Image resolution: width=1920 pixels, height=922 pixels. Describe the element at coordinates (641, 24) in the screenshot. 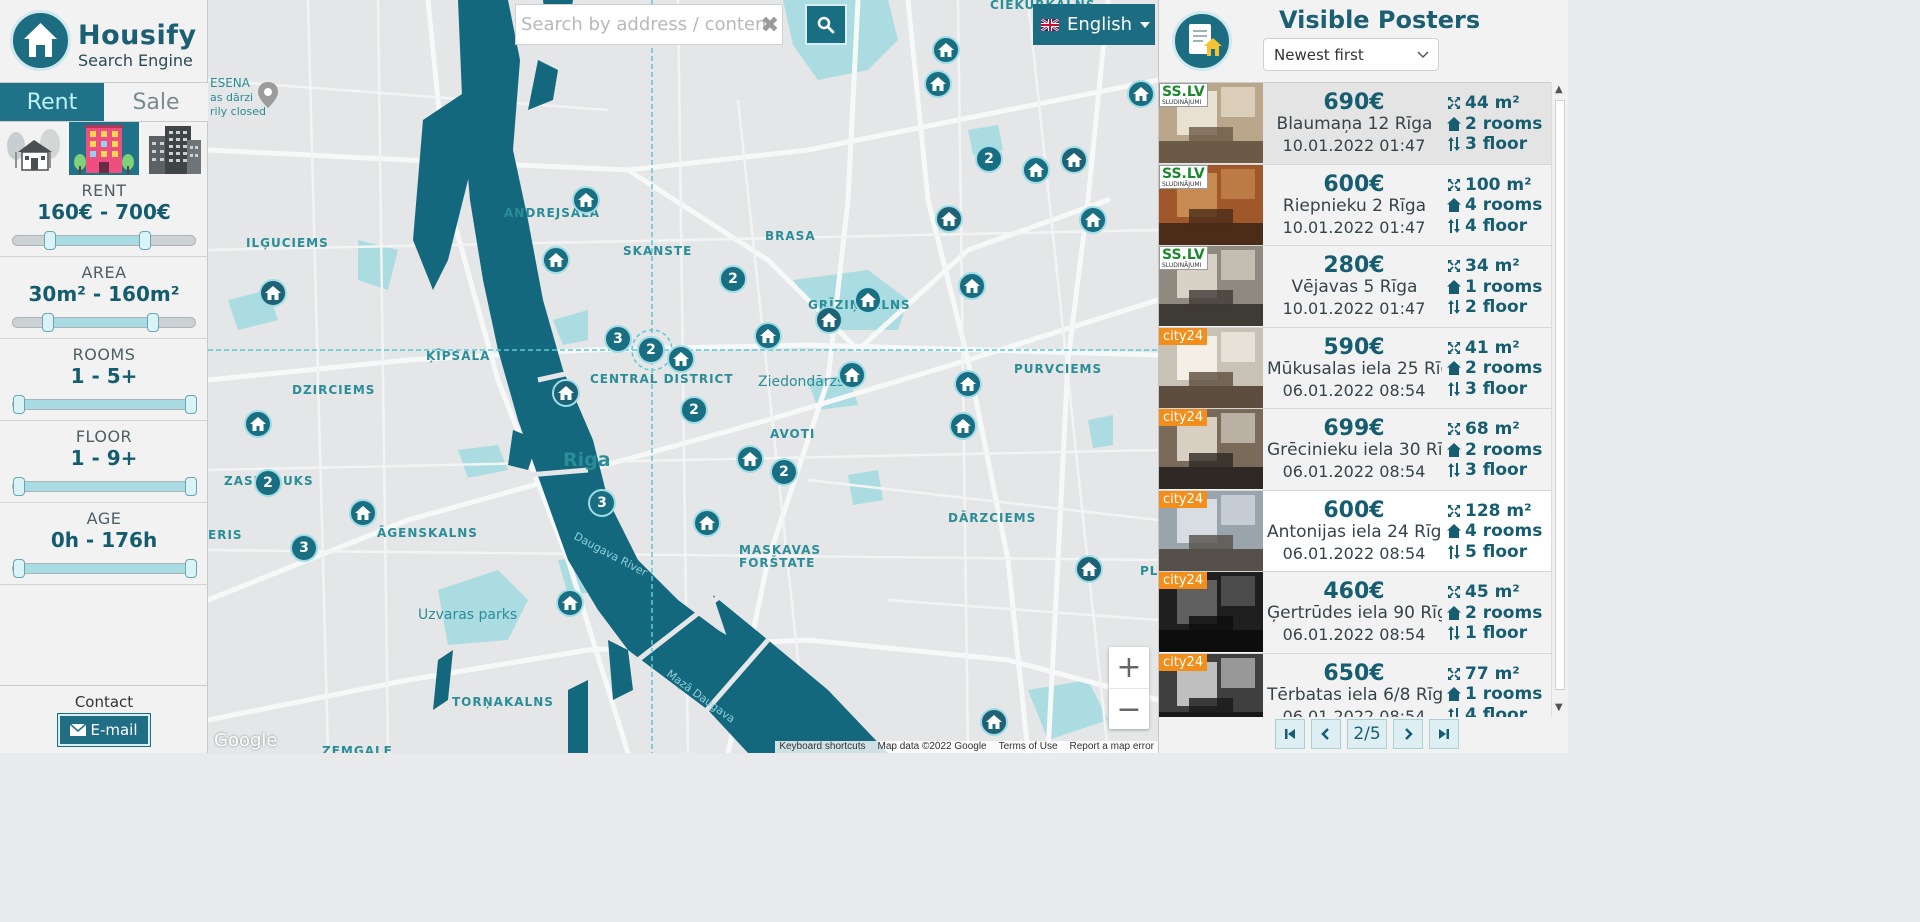

I see `search-input` at that location.